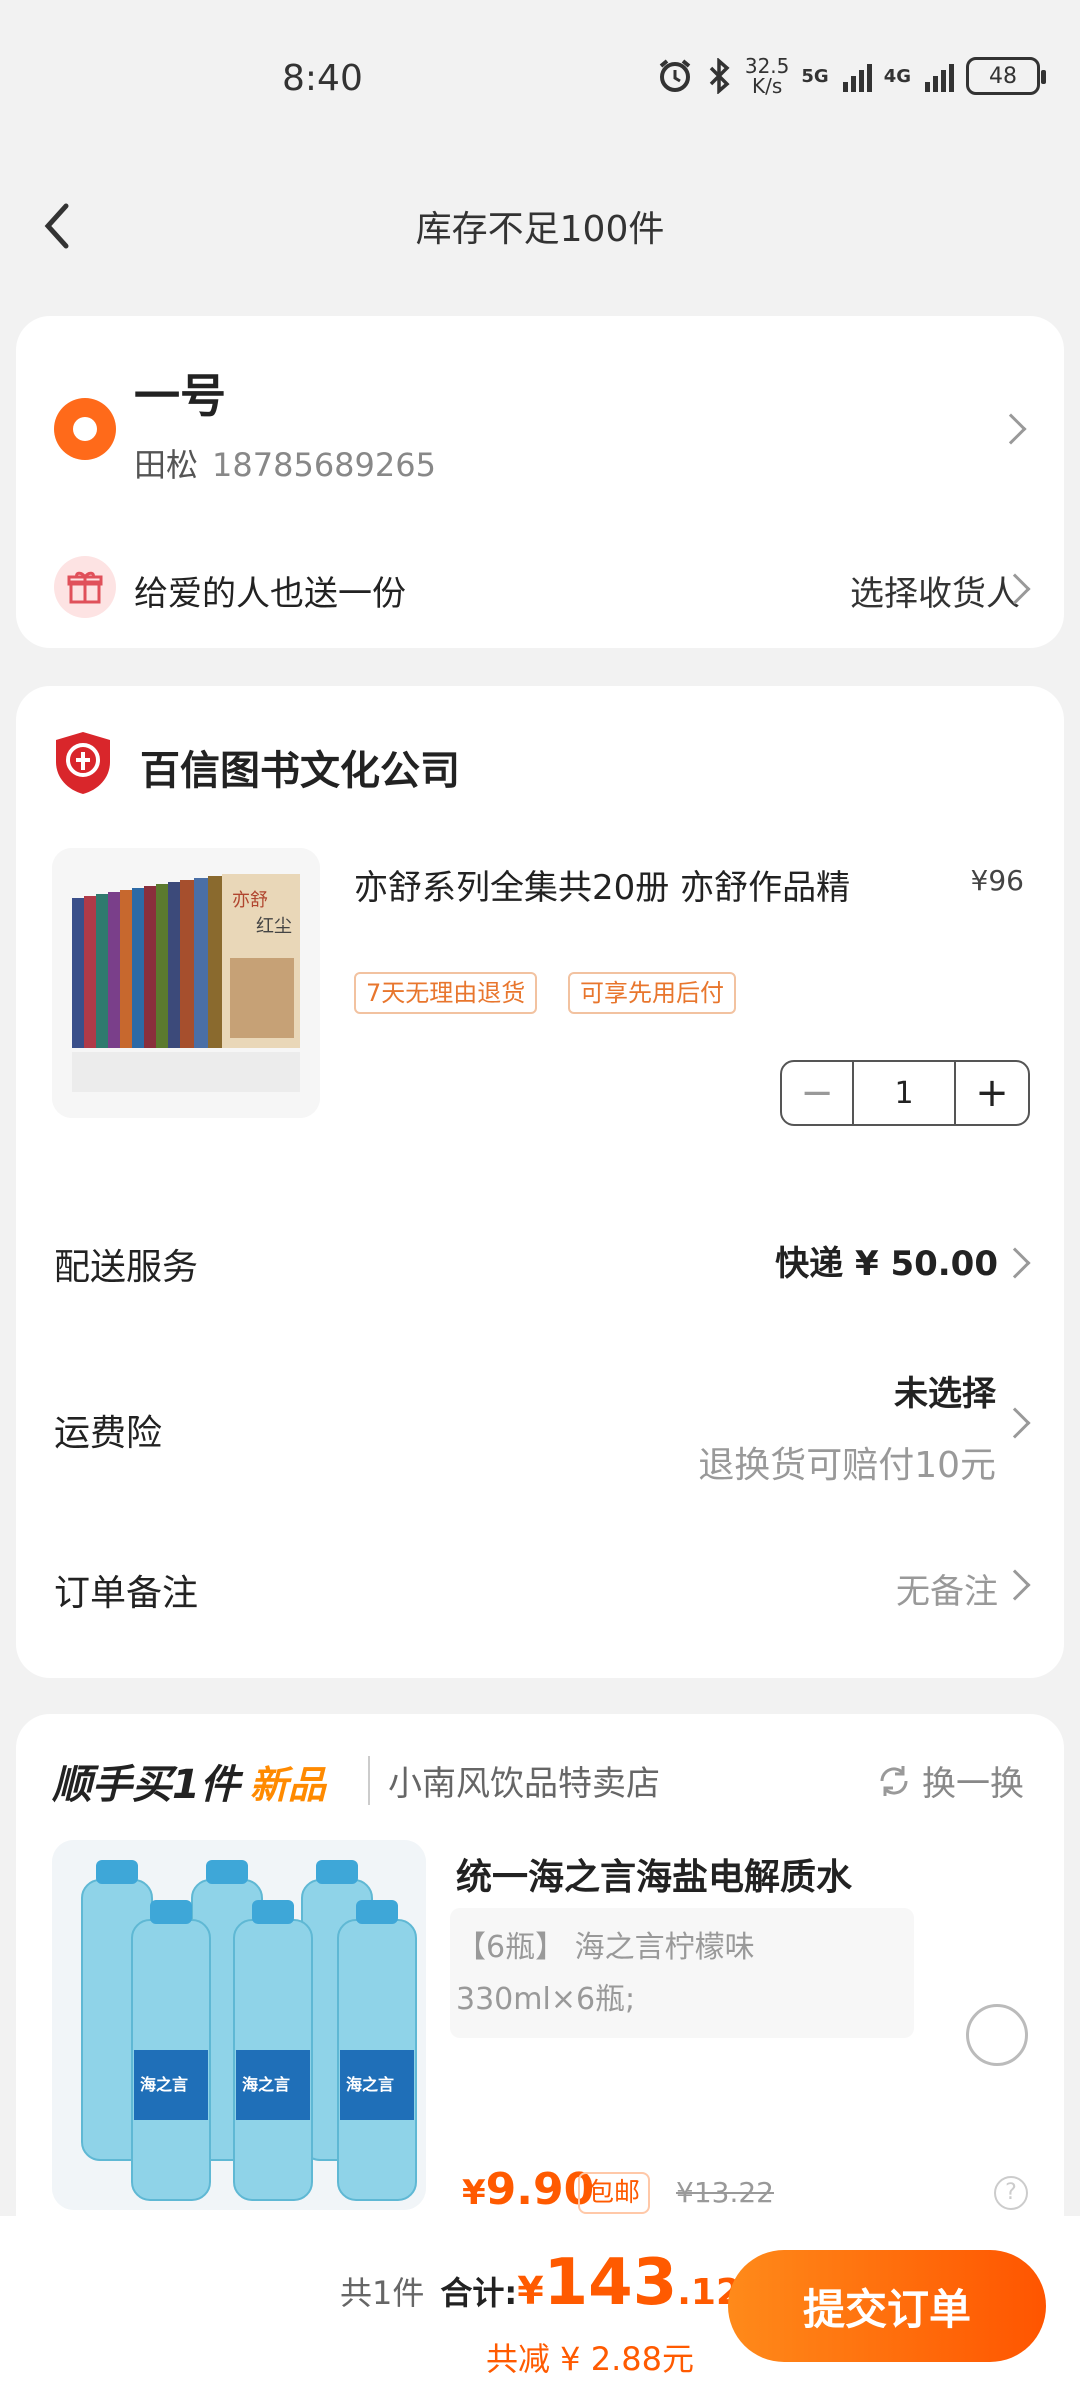 The image size is (1080, 2400). I want to click on item-count: 共1件, so click(382, 2293).